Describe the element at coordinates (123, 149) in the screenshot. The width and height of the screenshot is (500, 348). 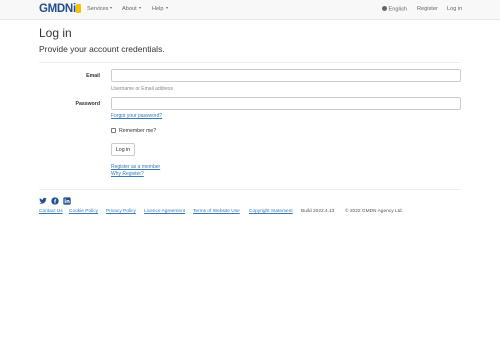
I see `login-submit-button: Log in` at that location.